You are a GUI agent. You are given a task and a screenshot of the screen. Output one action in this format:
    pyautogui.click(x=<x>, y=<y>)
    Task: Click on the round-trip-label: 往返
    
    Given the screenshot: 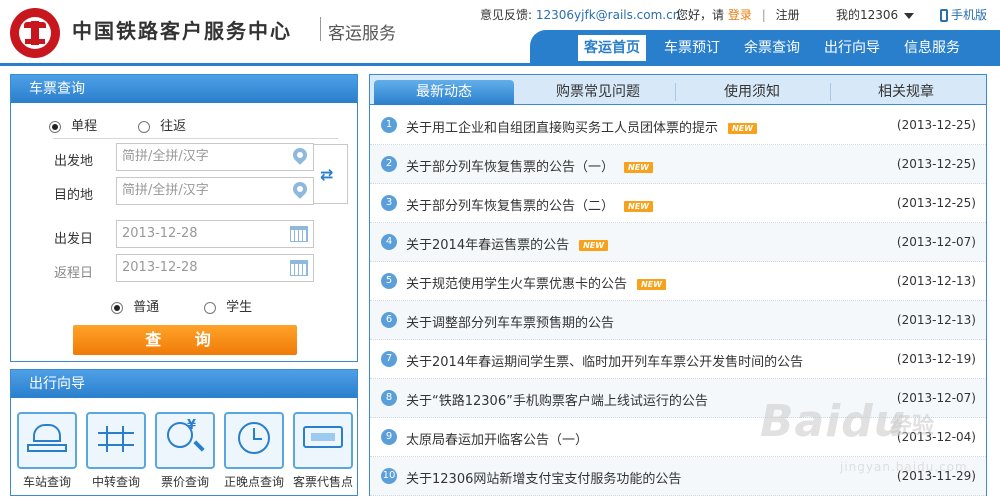 What is the action you would take?
    pyautogui.click(x=173, y=126)
    